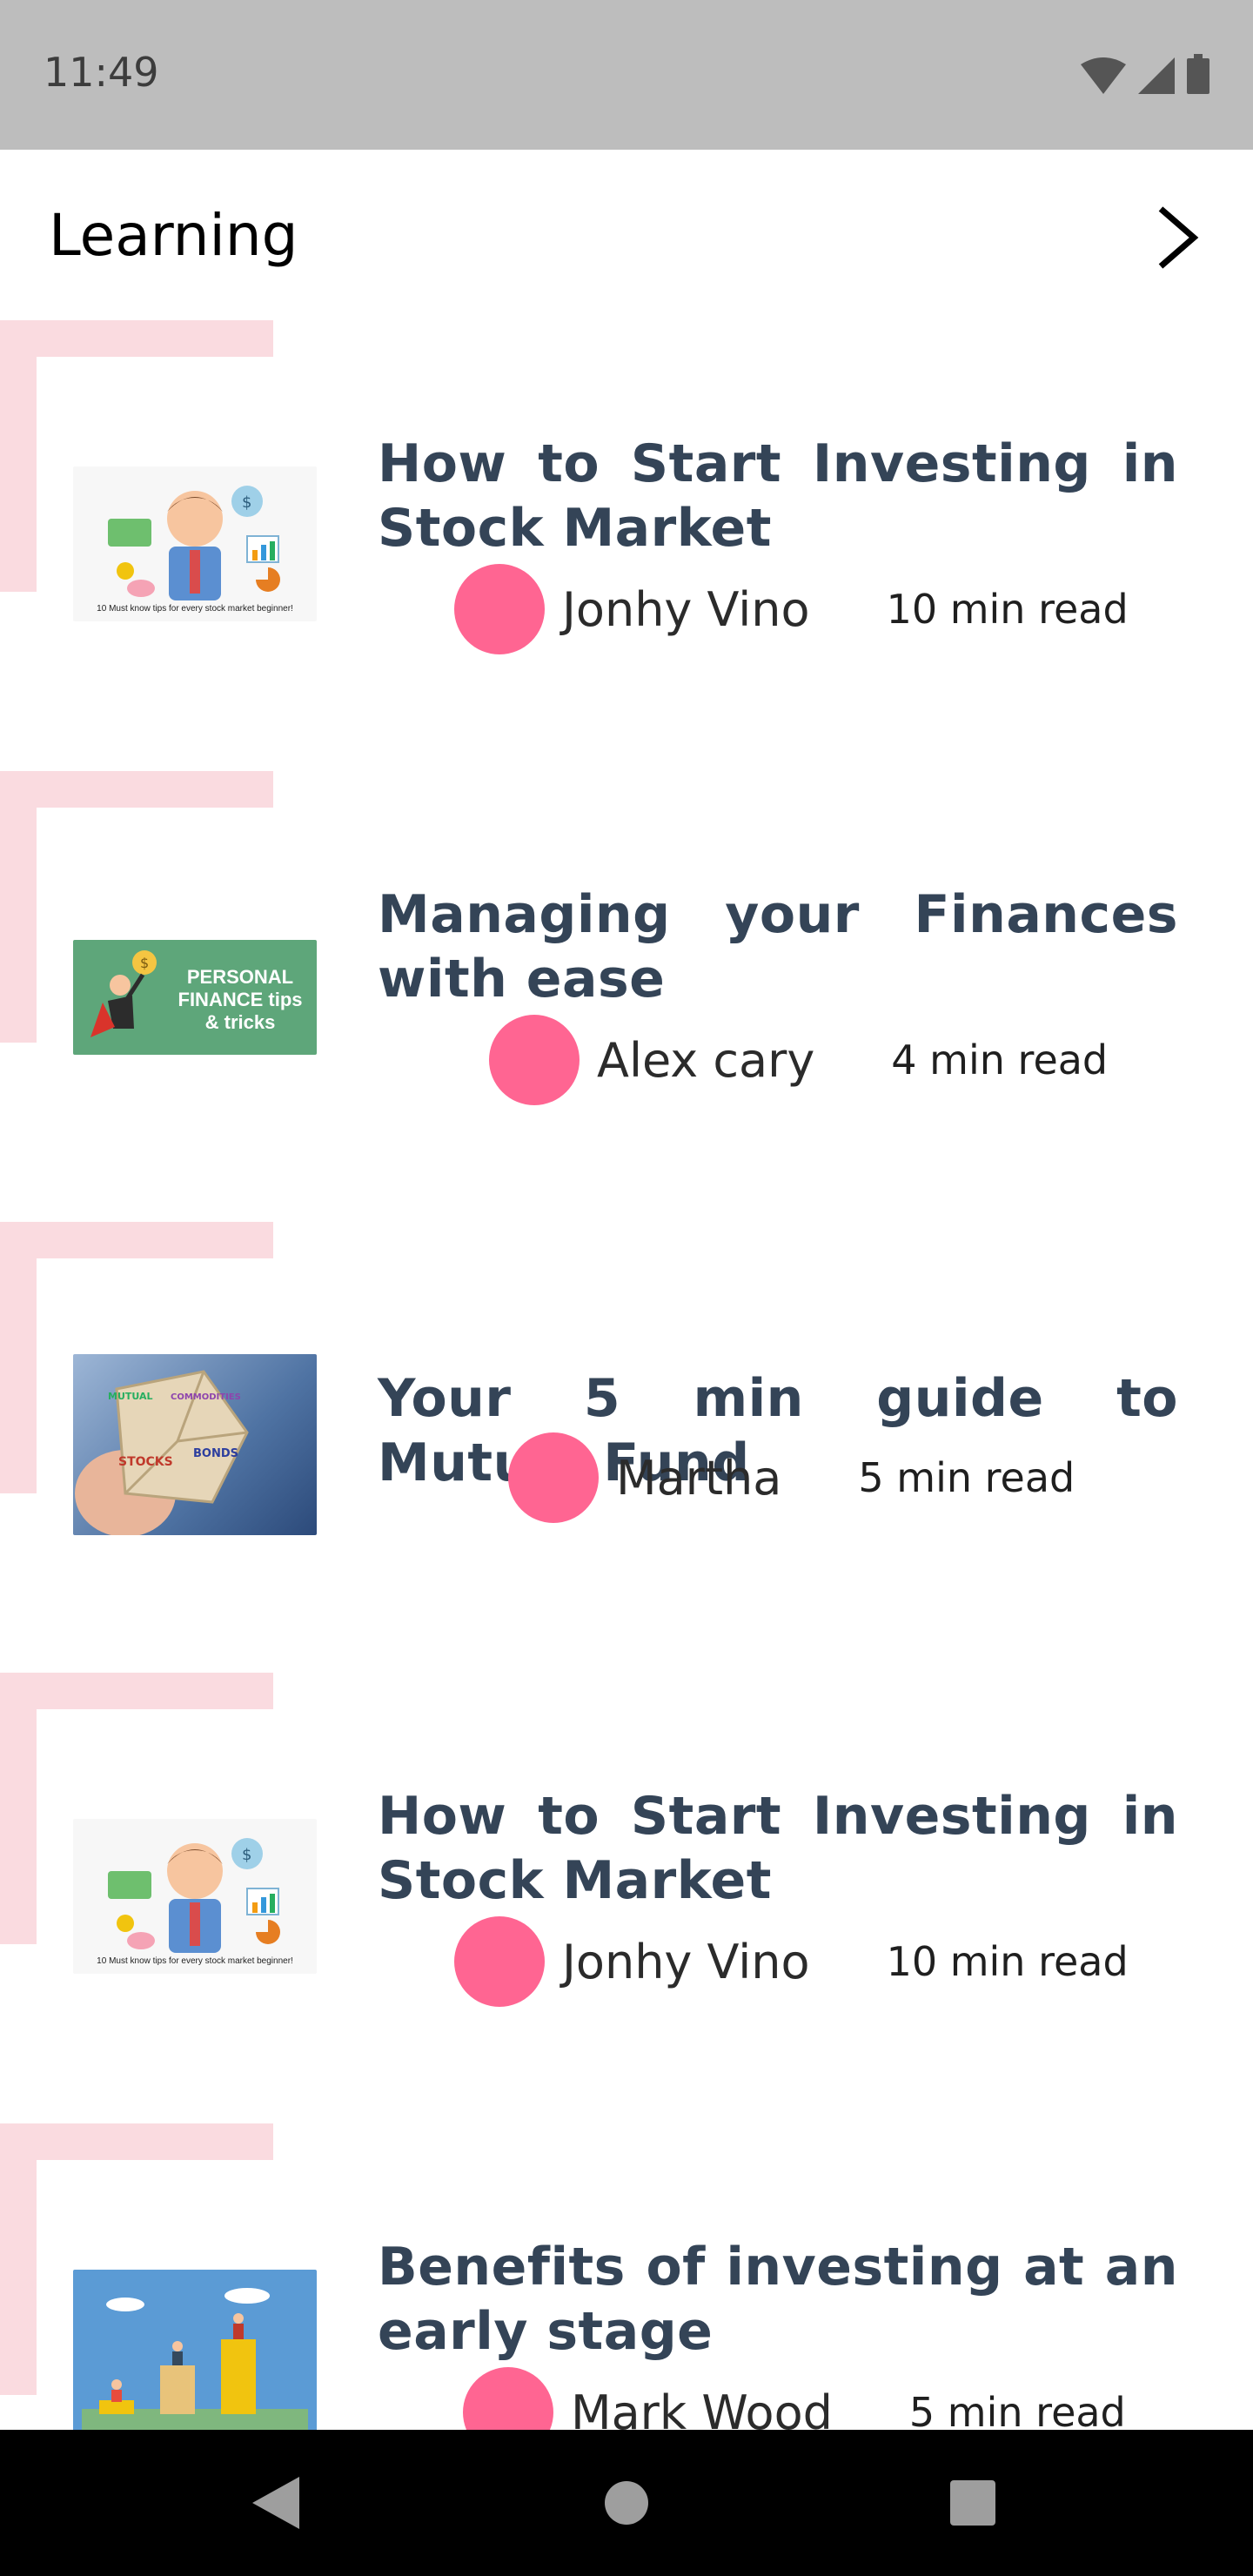  I want to click on article-meta: Alex cary 4 min read, so click(799, 1060).